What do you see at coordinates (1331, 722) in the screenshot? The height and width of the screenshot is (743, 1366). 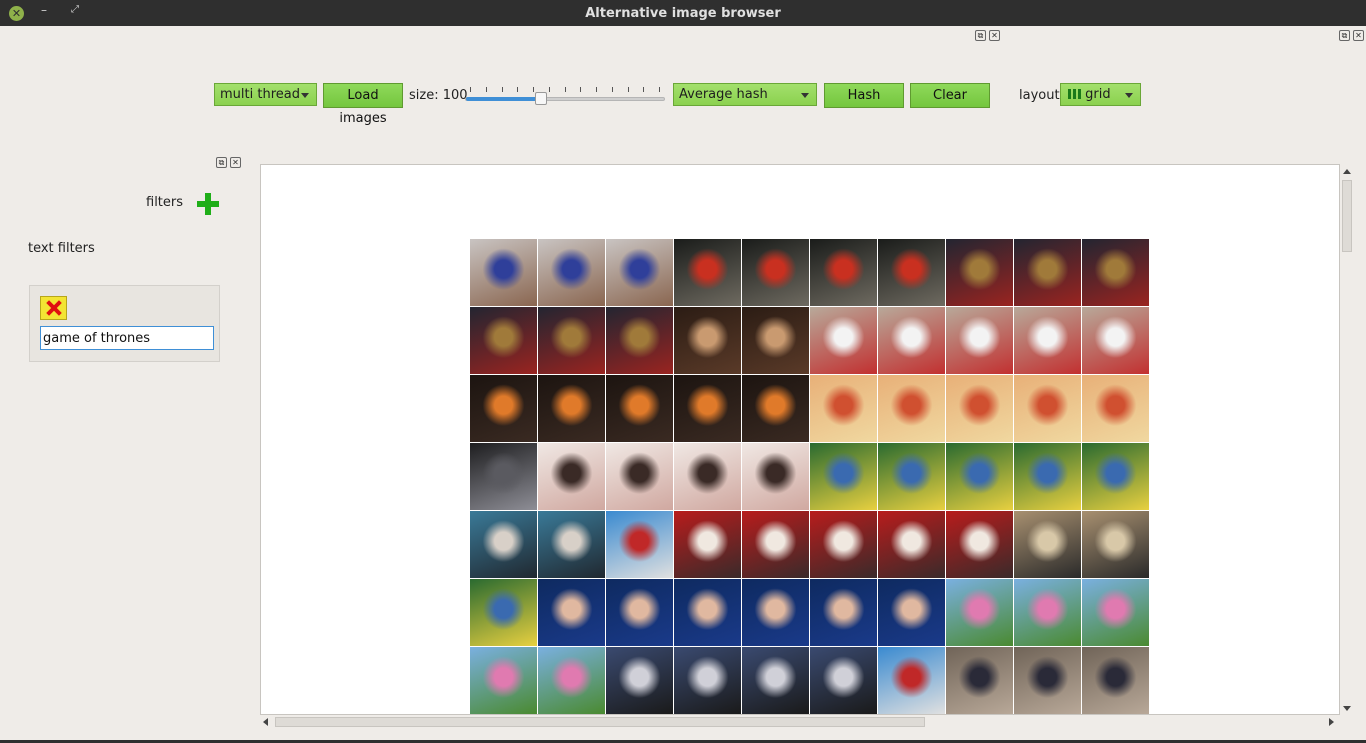 I see `scroll-right-icon` at bounding box center [1331, 722].